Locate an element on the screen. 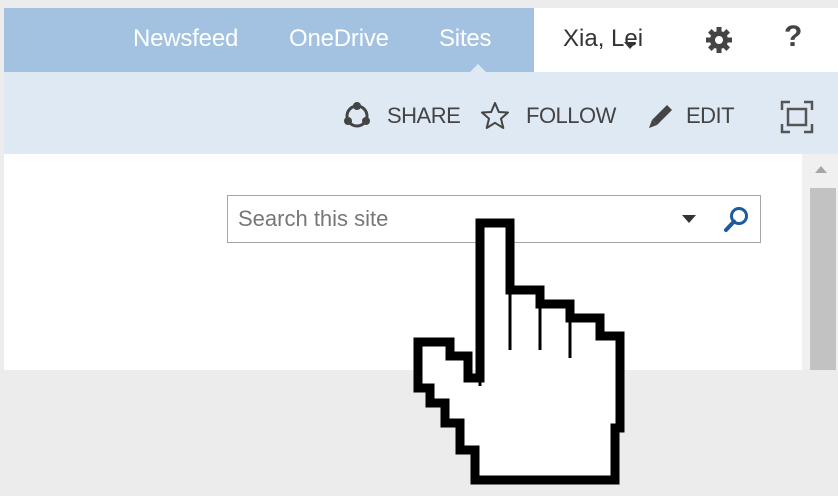  share-label: SHARE is located at coordinates (424, 115).